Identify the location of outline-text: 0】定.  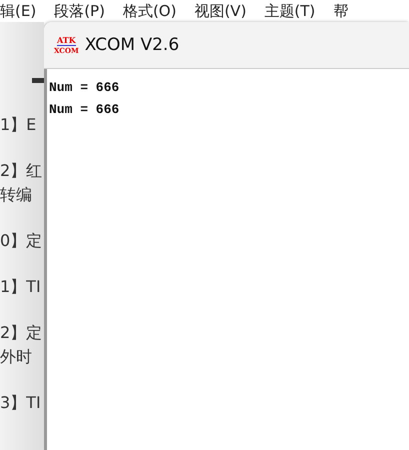
(22, 241).